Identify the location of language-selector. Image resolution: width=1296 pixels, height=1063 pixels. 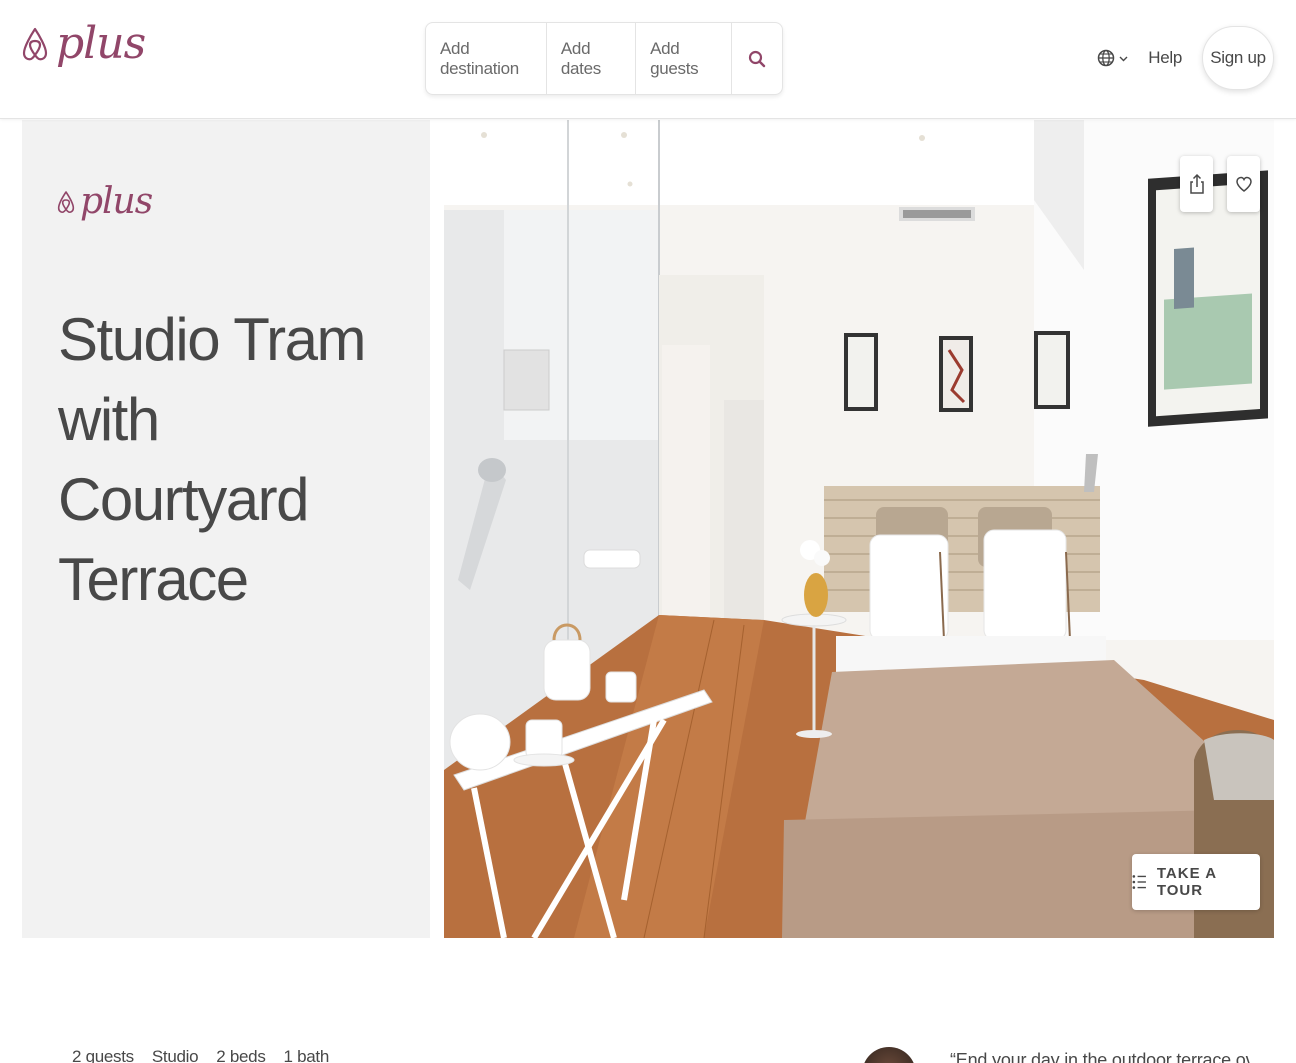
(1112, 58).